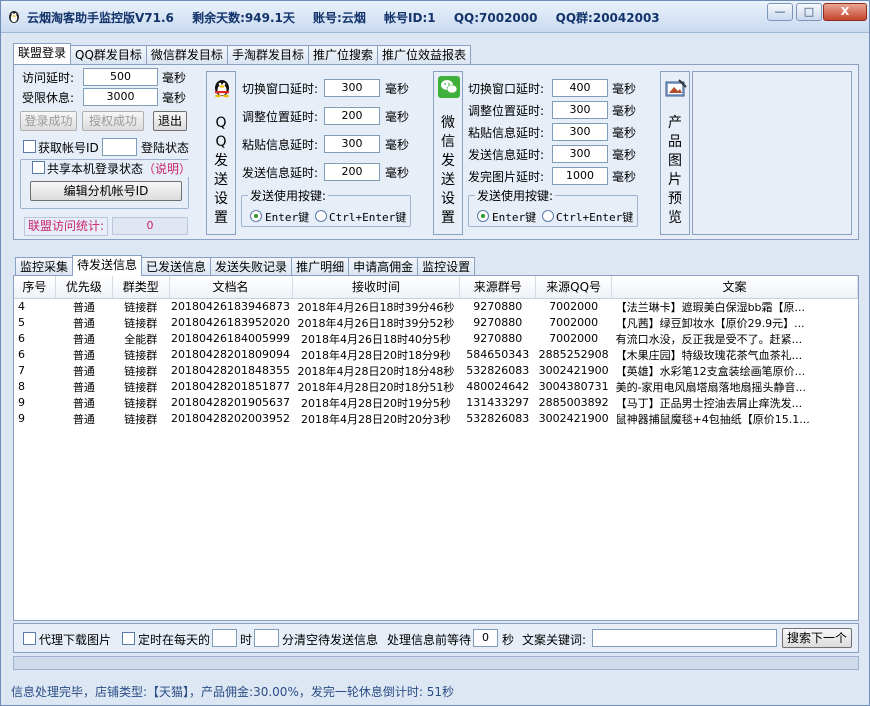 The height and width of the screenshot is (706, 870). I want to click on qq-switch-input: 300, so click(352, 88).